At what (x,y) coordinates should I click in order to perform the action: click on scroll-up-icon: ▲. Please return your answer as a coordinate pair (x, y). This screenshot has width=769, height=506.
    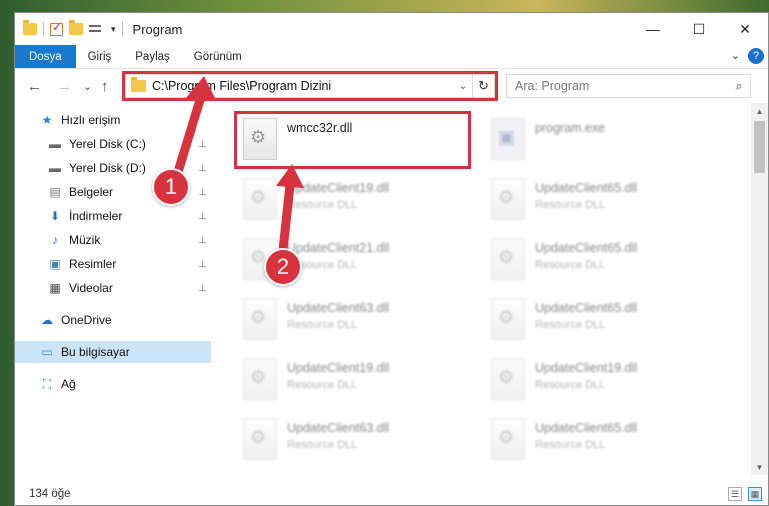
    Looking at the image, I should click on (759, 111).